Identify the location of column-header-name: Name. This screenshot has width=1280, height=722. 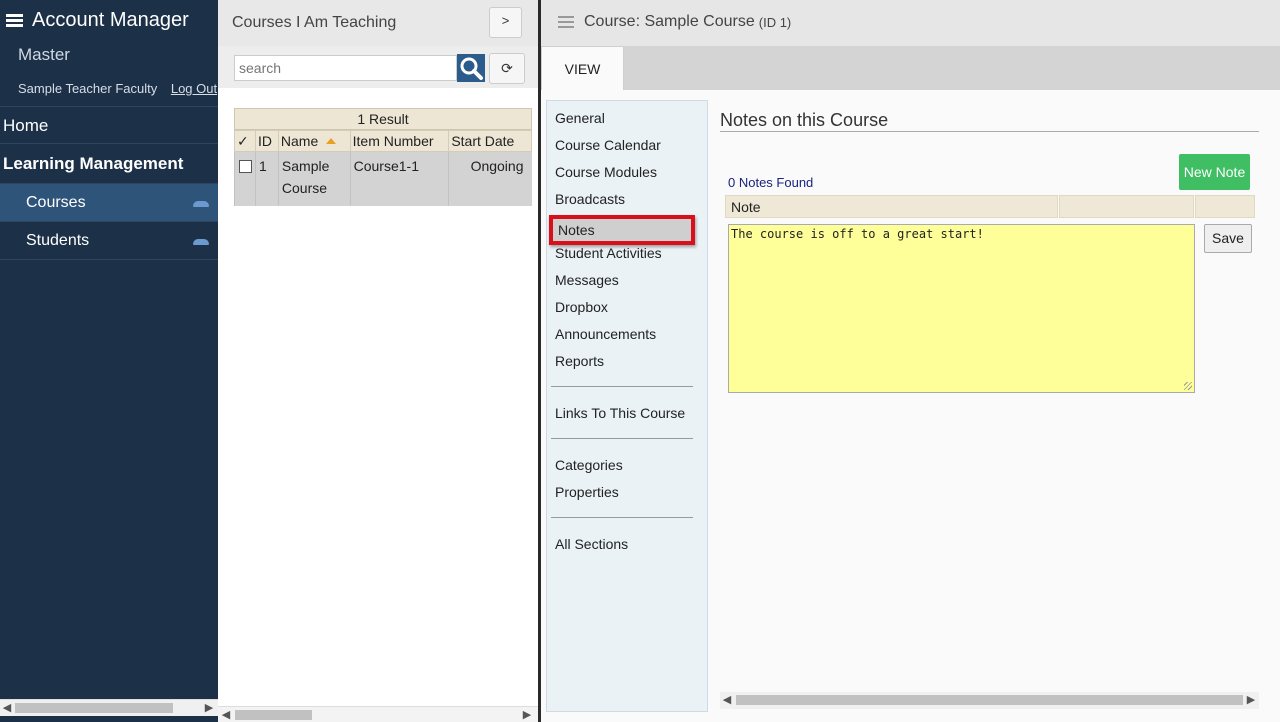
(314, 141).